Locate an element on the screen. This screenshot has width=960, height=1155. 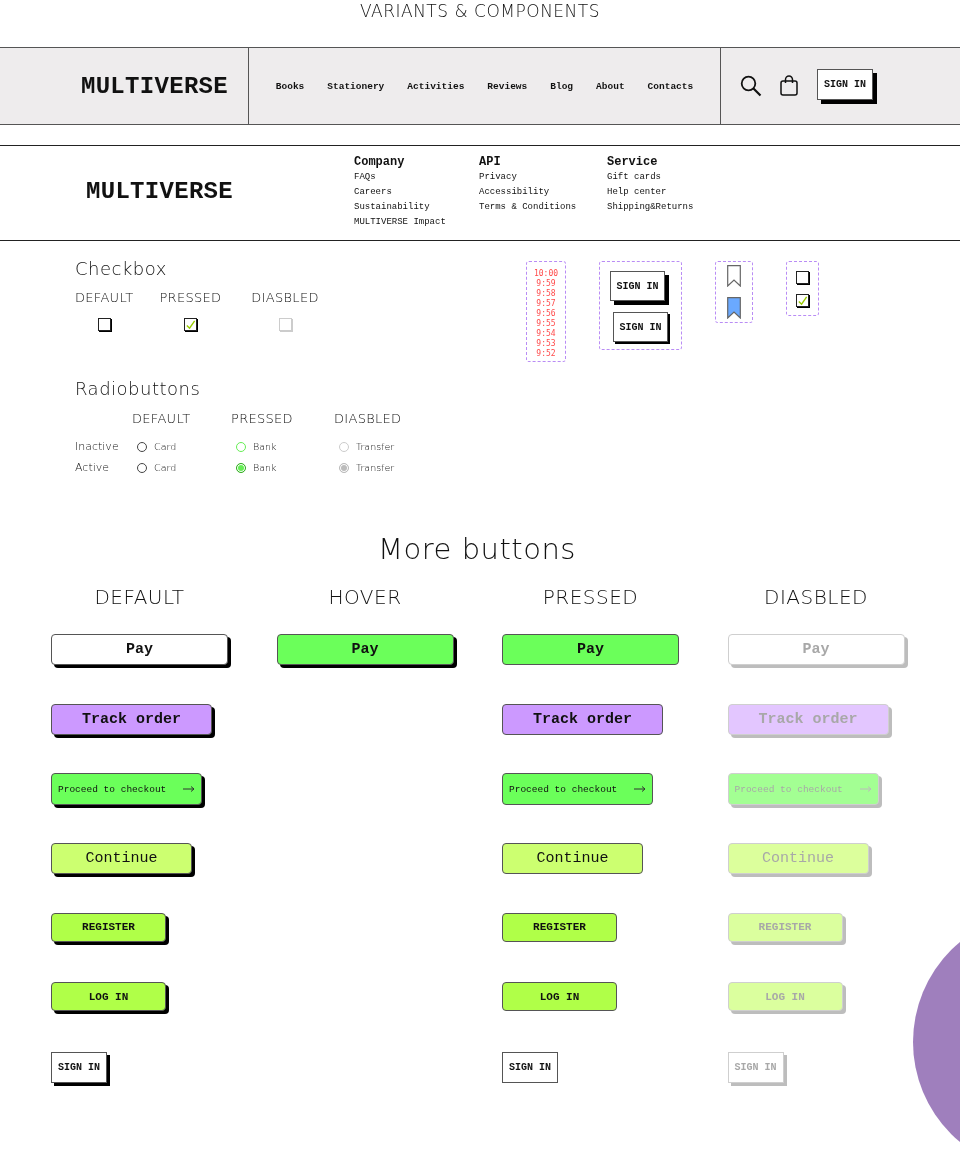
footer-link: Careers is located at coordinates (416, 192).